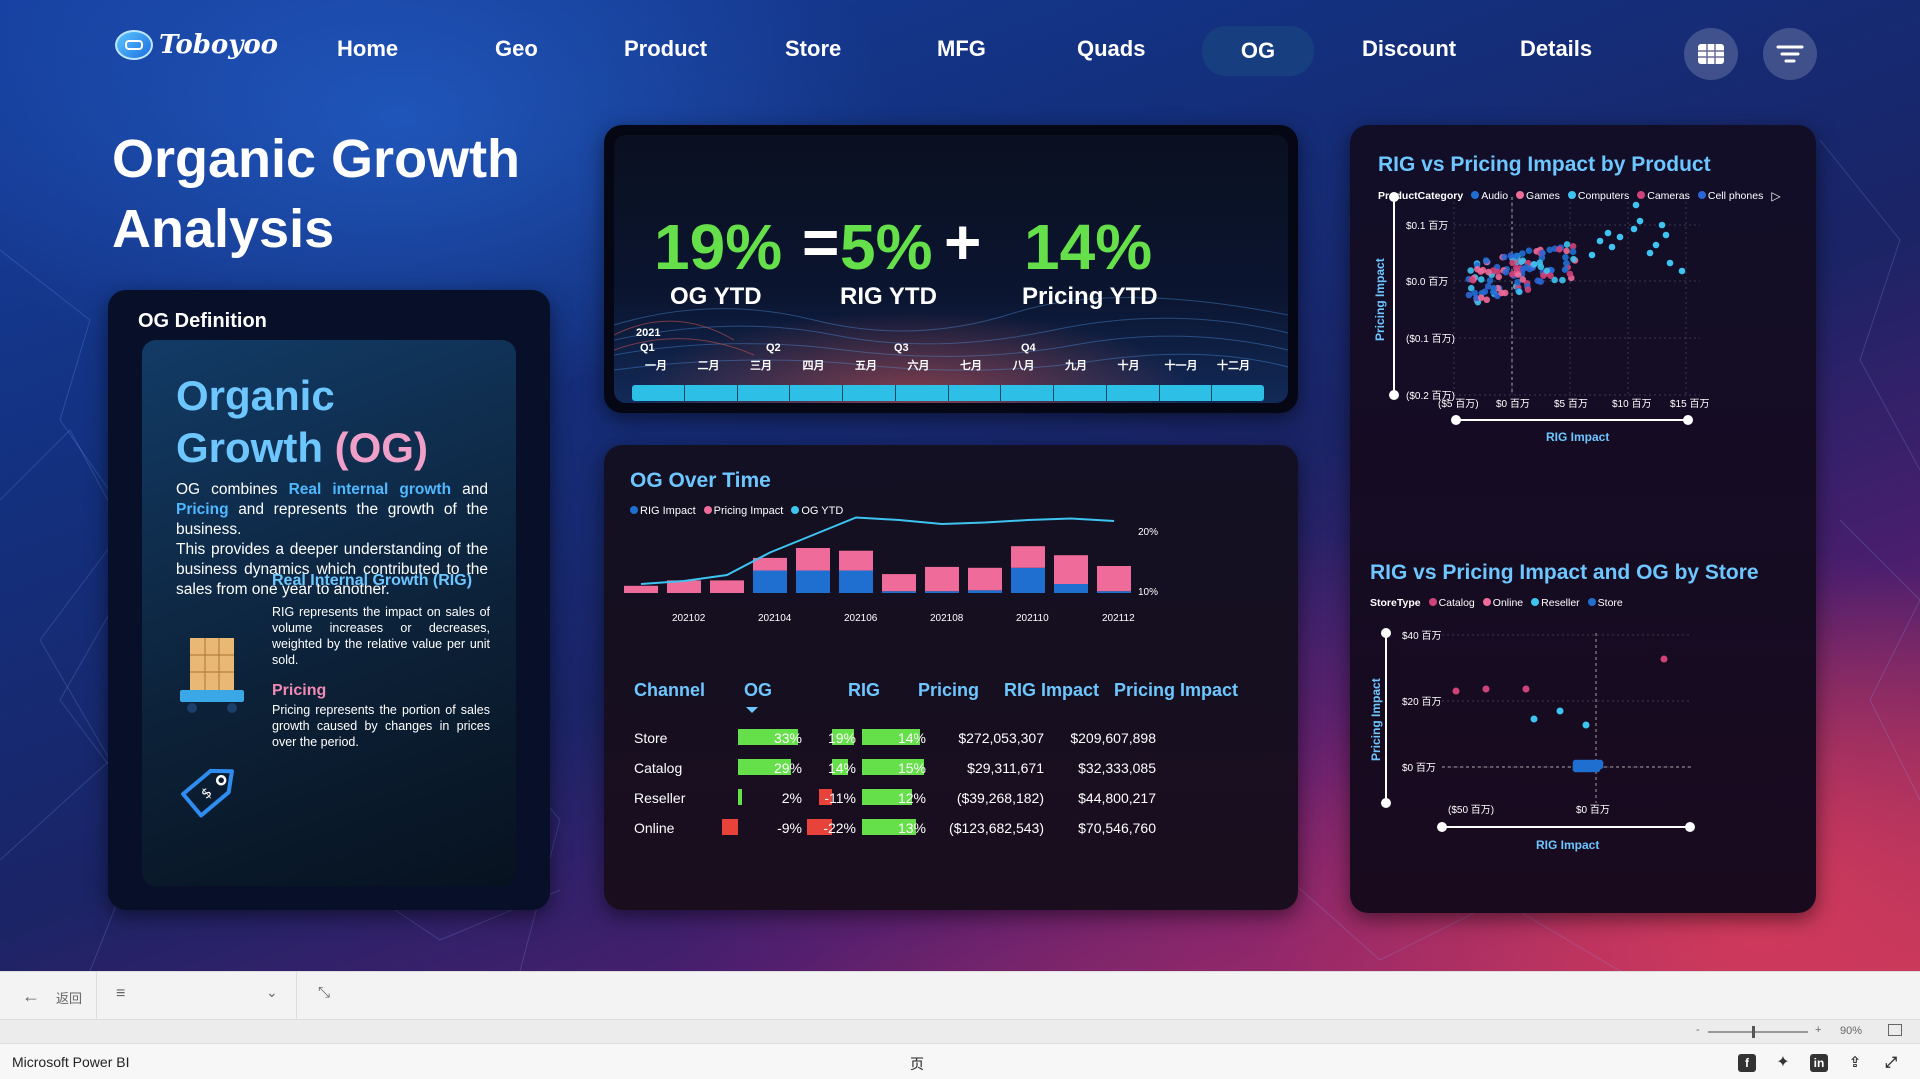 The height and width of the screenshot is (1079, 1920). Describe the element at coordinates (1111, 49) in the screenshot. I see `nav-quads: Quads` at that location.